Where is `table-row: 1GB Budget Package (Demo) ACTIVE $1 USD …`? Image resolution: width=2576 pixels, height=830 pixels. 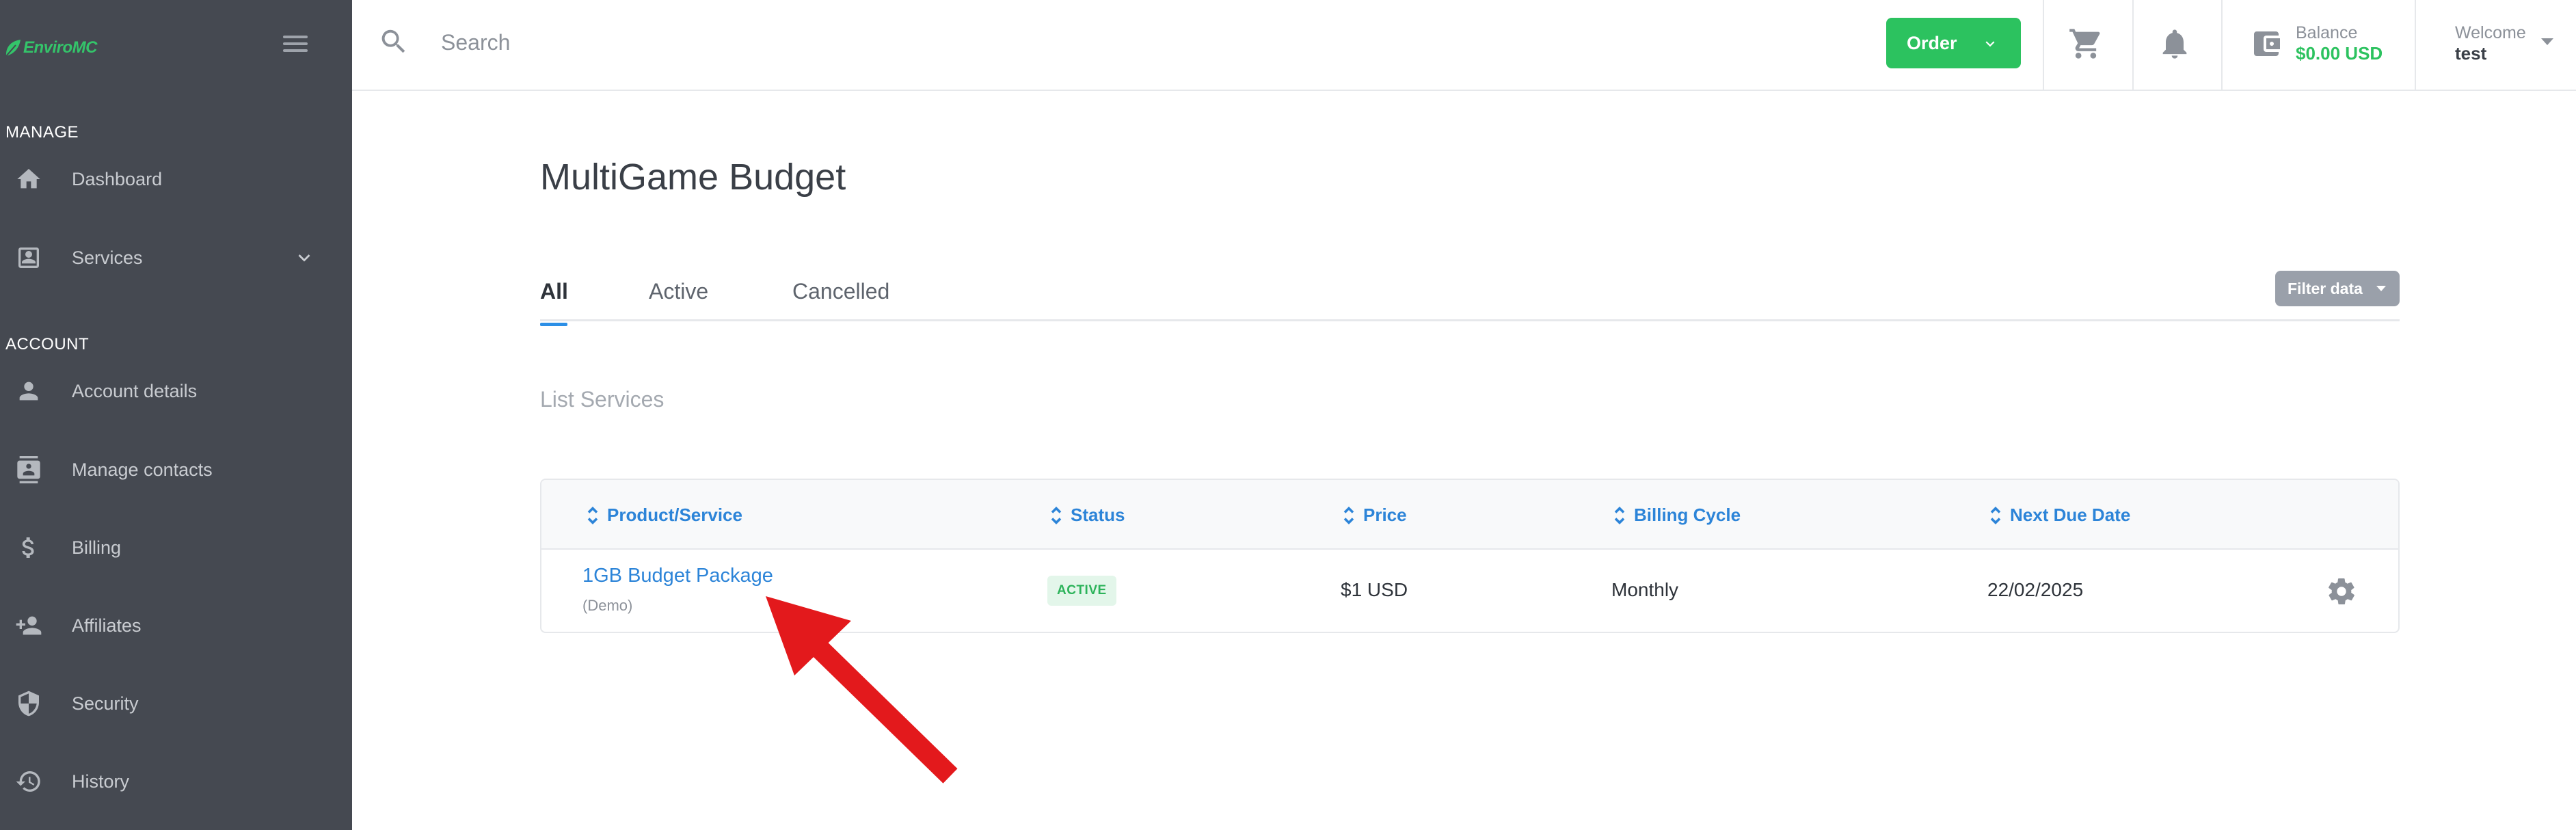 table-row: 1GB Budget Package (Demo) ACTIVE $1 USD … is located at coordinates (1469, 591).